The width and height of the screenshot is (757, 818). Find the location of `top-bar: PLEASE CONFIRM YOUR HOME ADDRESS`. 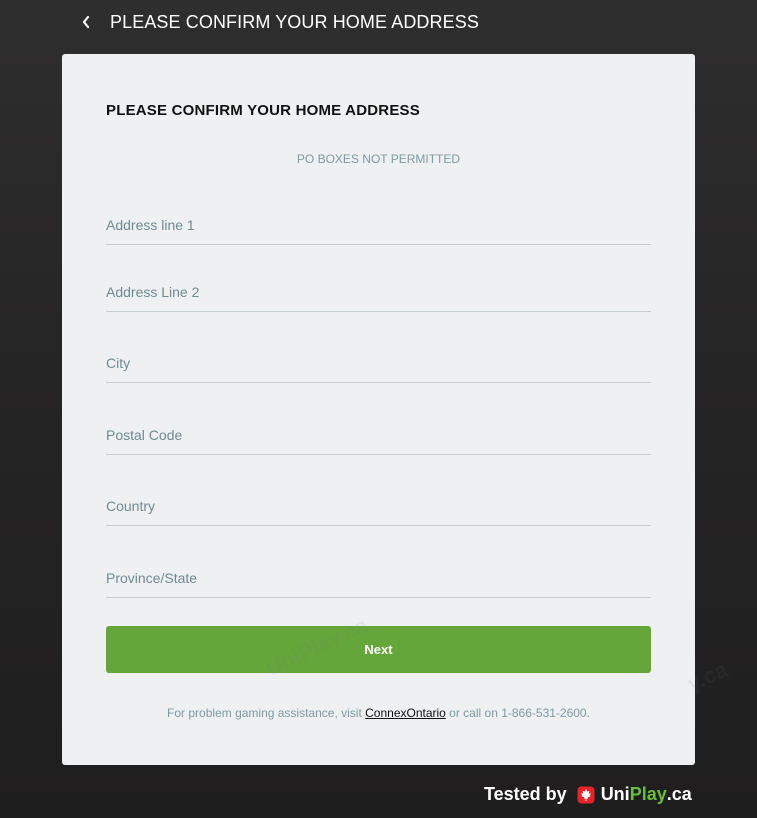

top-bar: PLEASE CONFIRM YOUR HOME ADDRESS is located at coordinates (378, 23).